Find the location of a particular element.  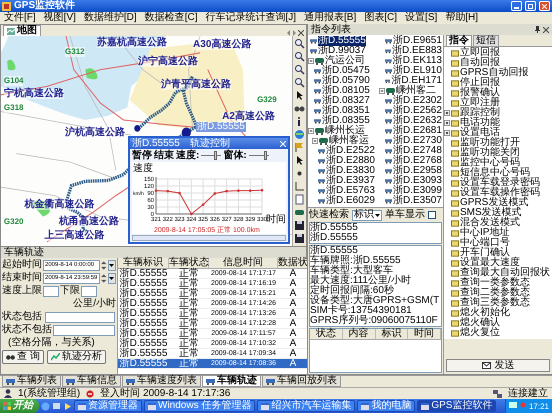

tree-group: 嵊州客二 is located at coordinates (416, 91).